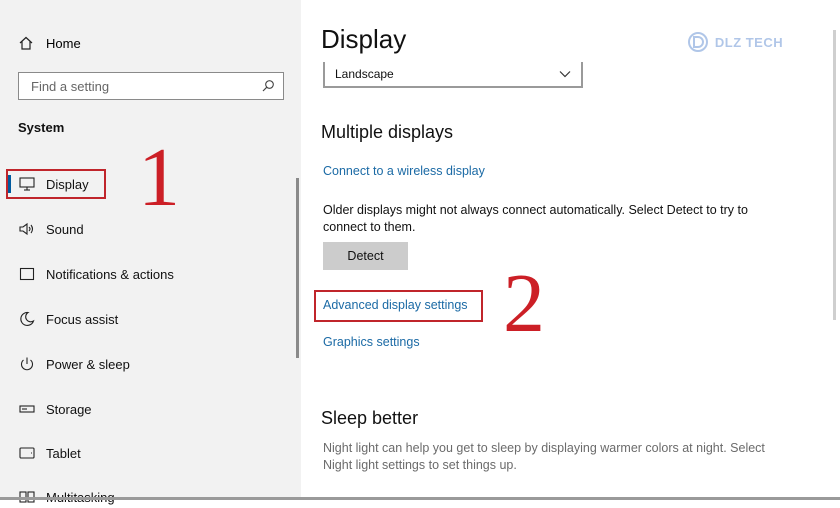 This screenshot has height=508, width=840. What do you see at coordinates (27, 229) in the screenshot?
I see `speaker-icon` at bounding box center [27, 229].